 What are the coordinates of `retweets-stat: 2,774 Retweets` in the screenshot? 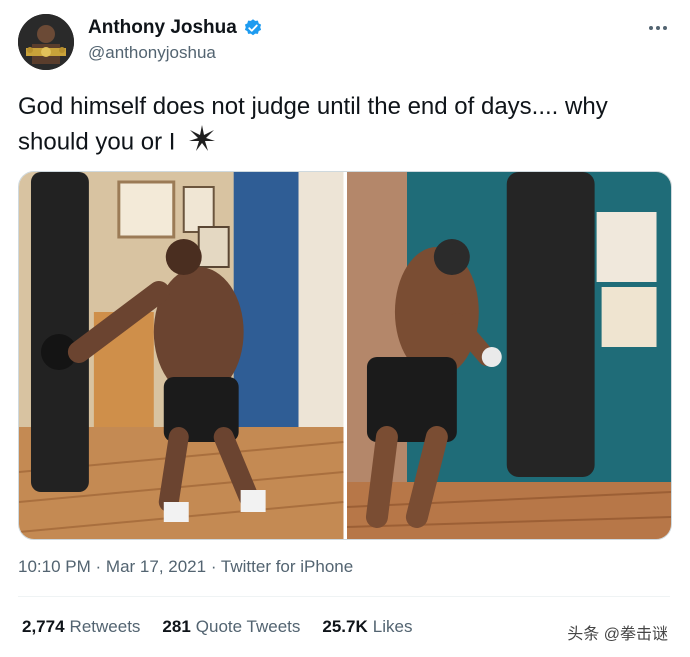 It's located at (81, 627).